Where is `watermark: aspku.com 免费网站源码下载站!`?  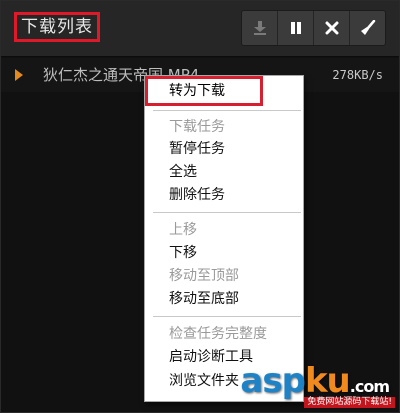 watermark: aspku.com 免费网站源码下载站! is located at coordinates (317, 387).